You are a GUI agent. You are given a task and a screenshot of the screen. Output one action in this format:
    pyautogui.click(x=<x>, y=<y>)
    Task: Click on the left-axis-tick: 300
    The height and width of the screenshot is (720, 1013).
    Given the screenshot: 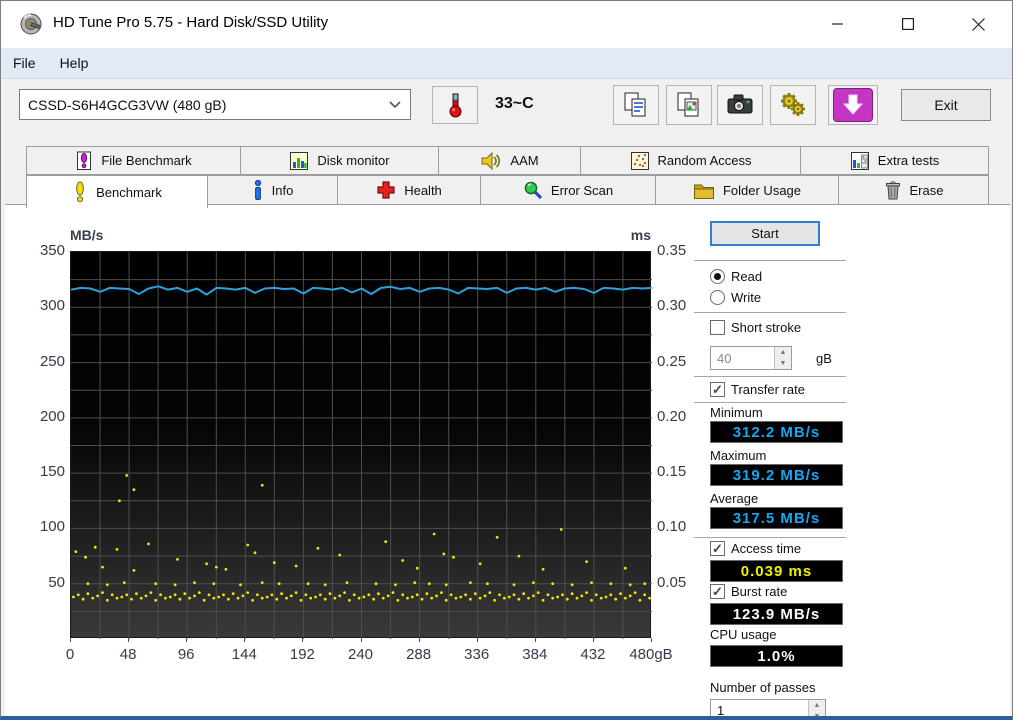 What is the action you would take?
    pyautogui.click(x=52, y=306)
    